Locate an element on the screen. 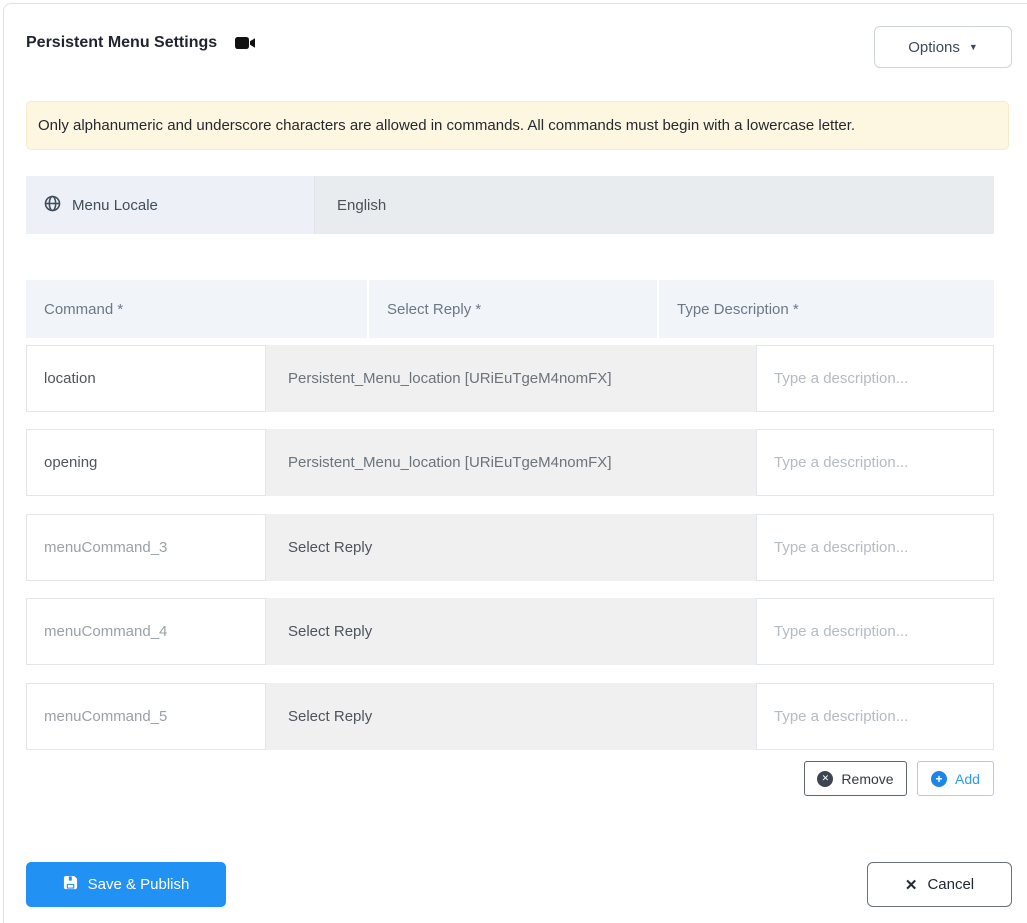  floppy-disk-icon is located at coordinates (70, 884).